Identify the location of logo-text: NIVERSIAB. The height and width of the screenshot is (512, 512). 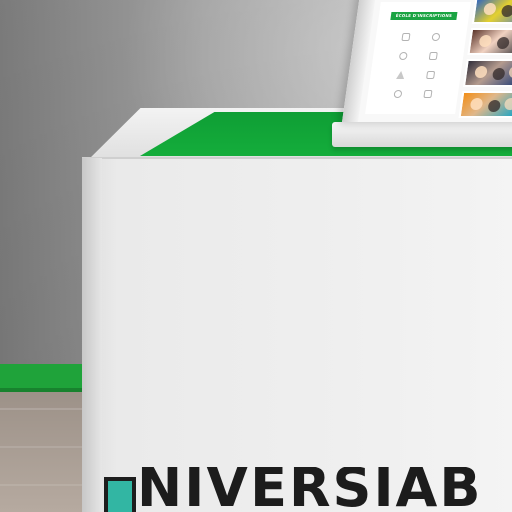
(310, 489).